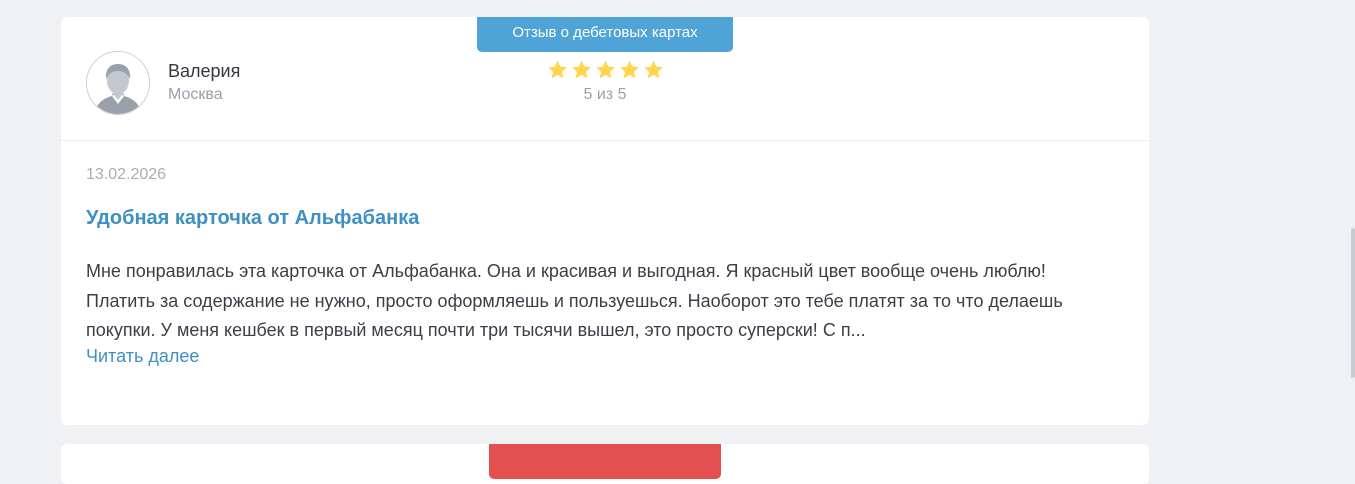  I want to click on scrollbar-thumb, so click(1353, 303).